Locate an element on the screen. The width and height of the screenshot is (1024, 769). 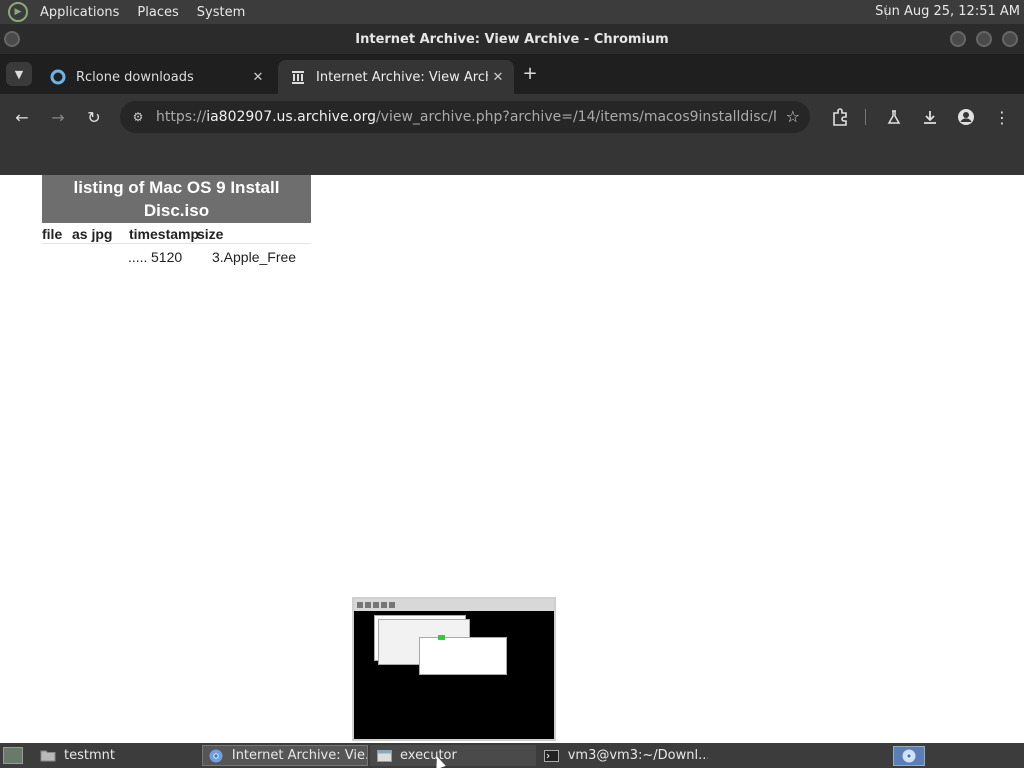
forward-arrow-icon: → is located at coordinates (58, 117).